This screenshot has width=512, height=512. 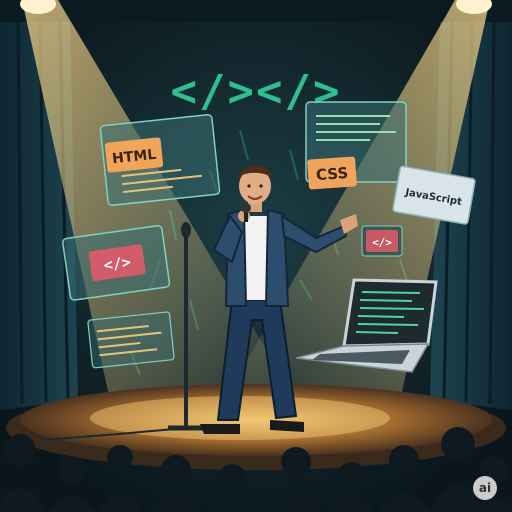 What do you see at coordinates (485, 488) in the screenshot?
I see `ai-badge: ai` at bounding box center [485, 488].